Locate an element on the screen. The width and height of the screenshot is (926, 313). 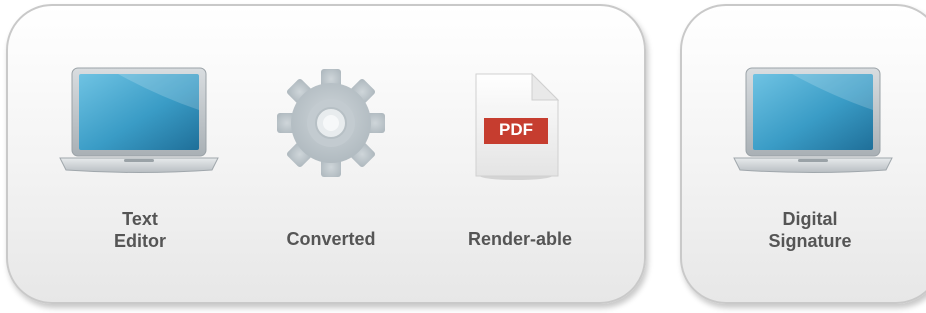
step-label-line: Signature is located at coordinates (810, 241).